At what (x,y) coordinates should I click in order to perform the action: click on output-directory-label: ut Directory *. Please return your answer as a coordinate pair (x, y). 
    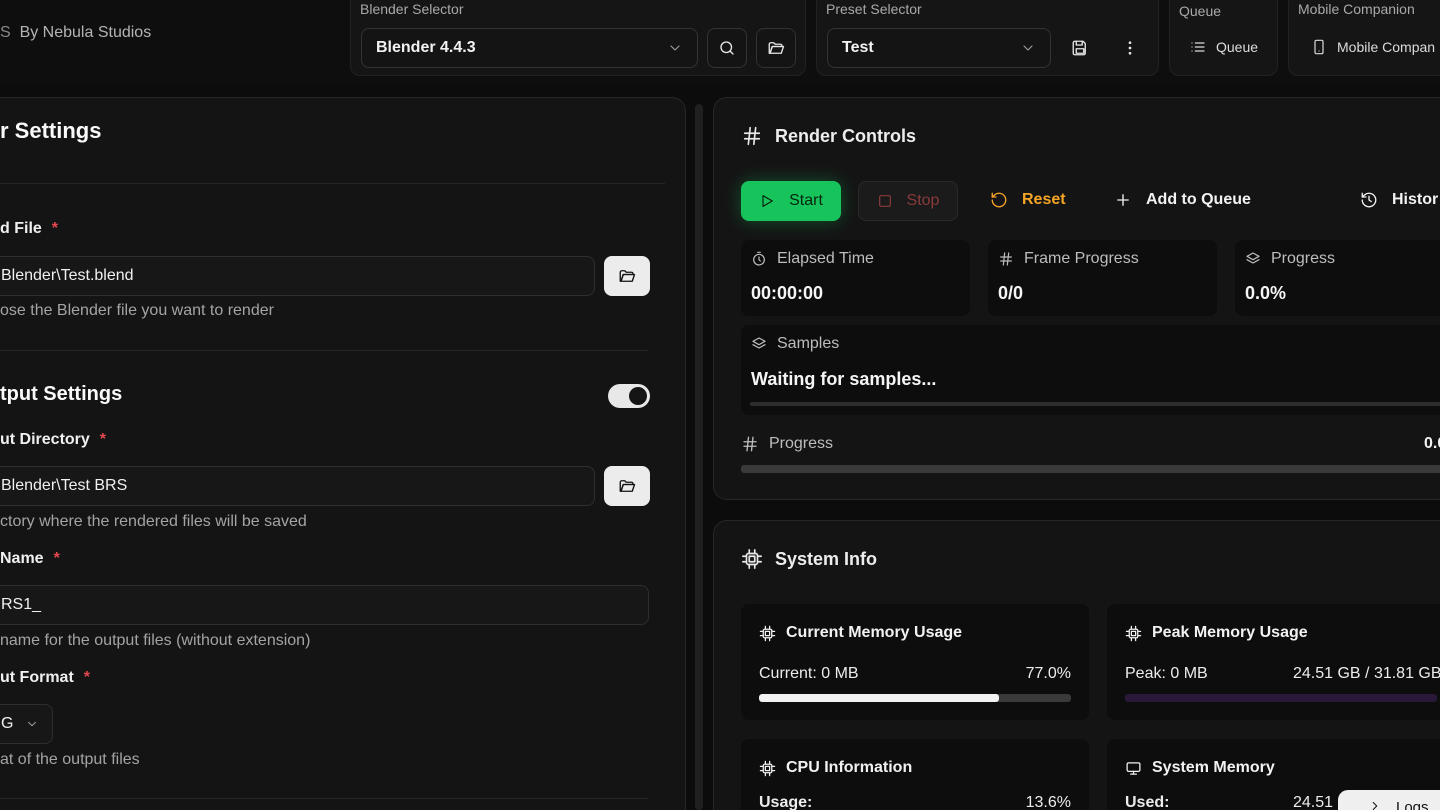
    Looking at the image, I should click on (53, 440).